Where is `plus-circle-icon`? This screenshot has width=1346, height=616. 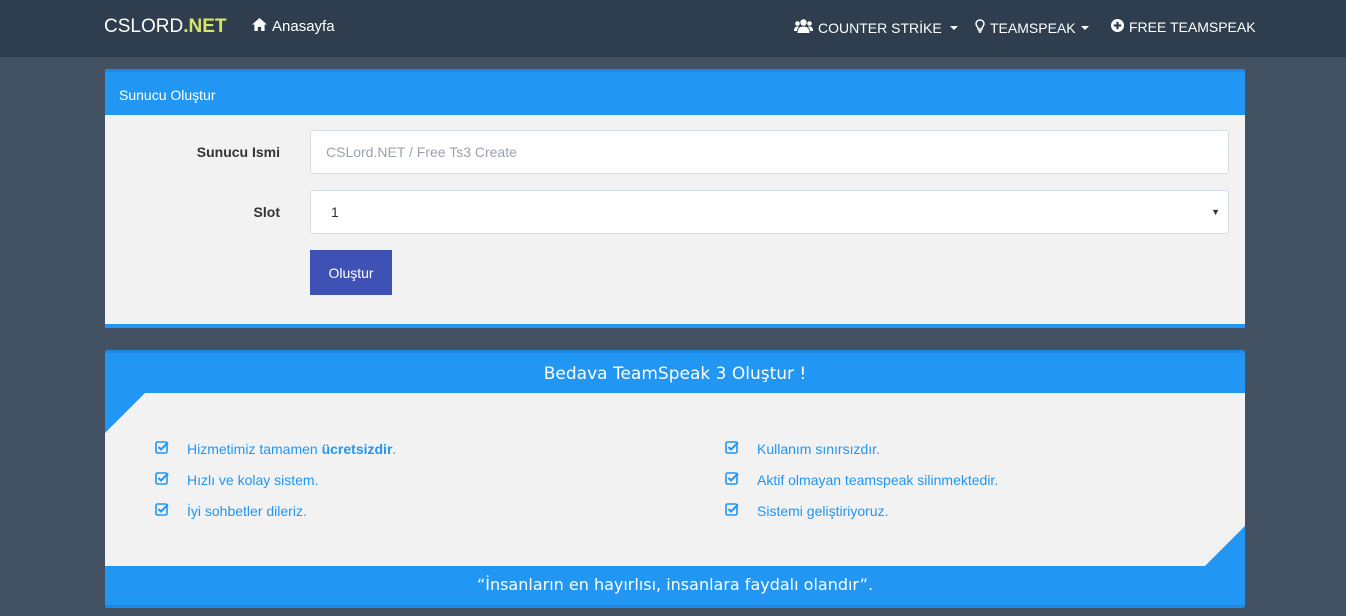 plus-circle-icon is located at coordinates (1117, 27).